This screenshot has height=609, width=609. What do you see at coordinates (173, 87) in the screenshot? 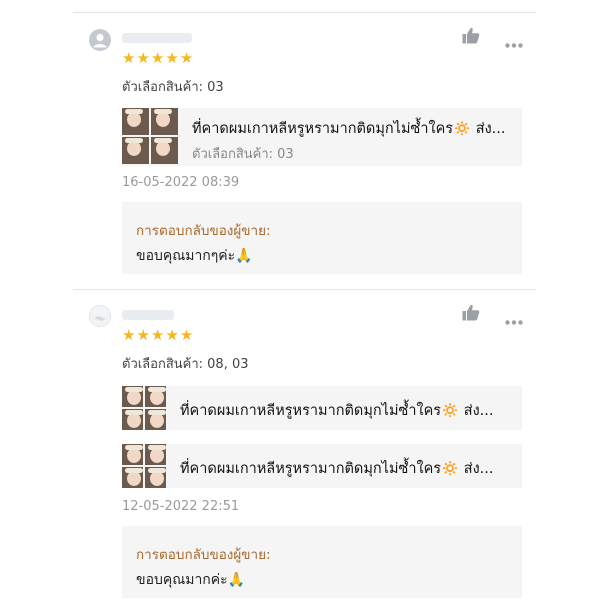
I see `product-option-text: ตัวเลือกสินค้า: 03` at bounding box center [173, 87].